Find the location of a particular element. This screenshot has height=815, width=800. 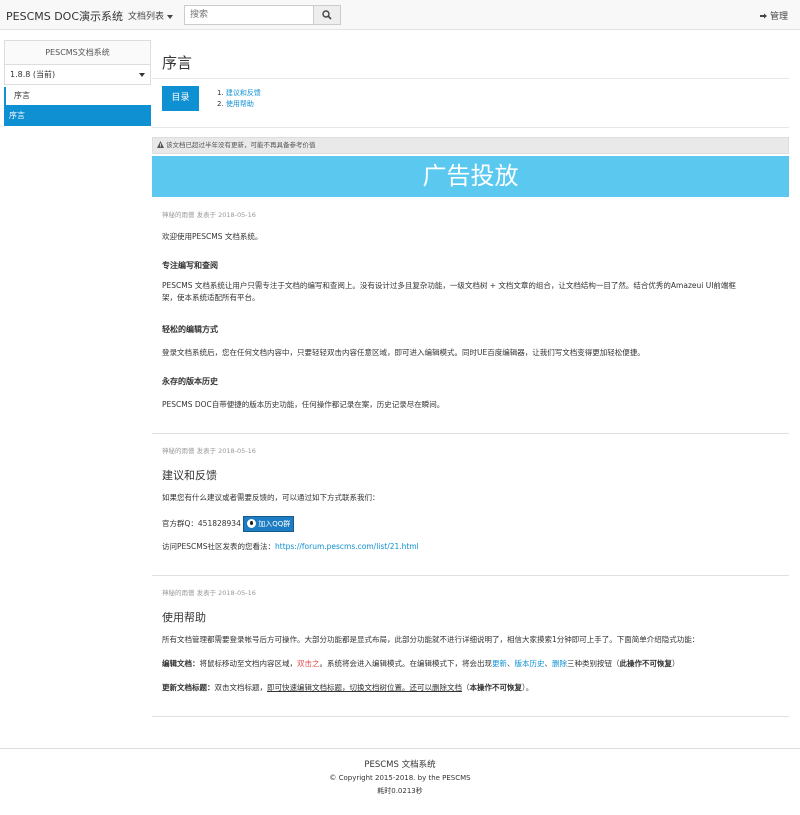

toc-button: 目录 is located at coordinates (180, 98).